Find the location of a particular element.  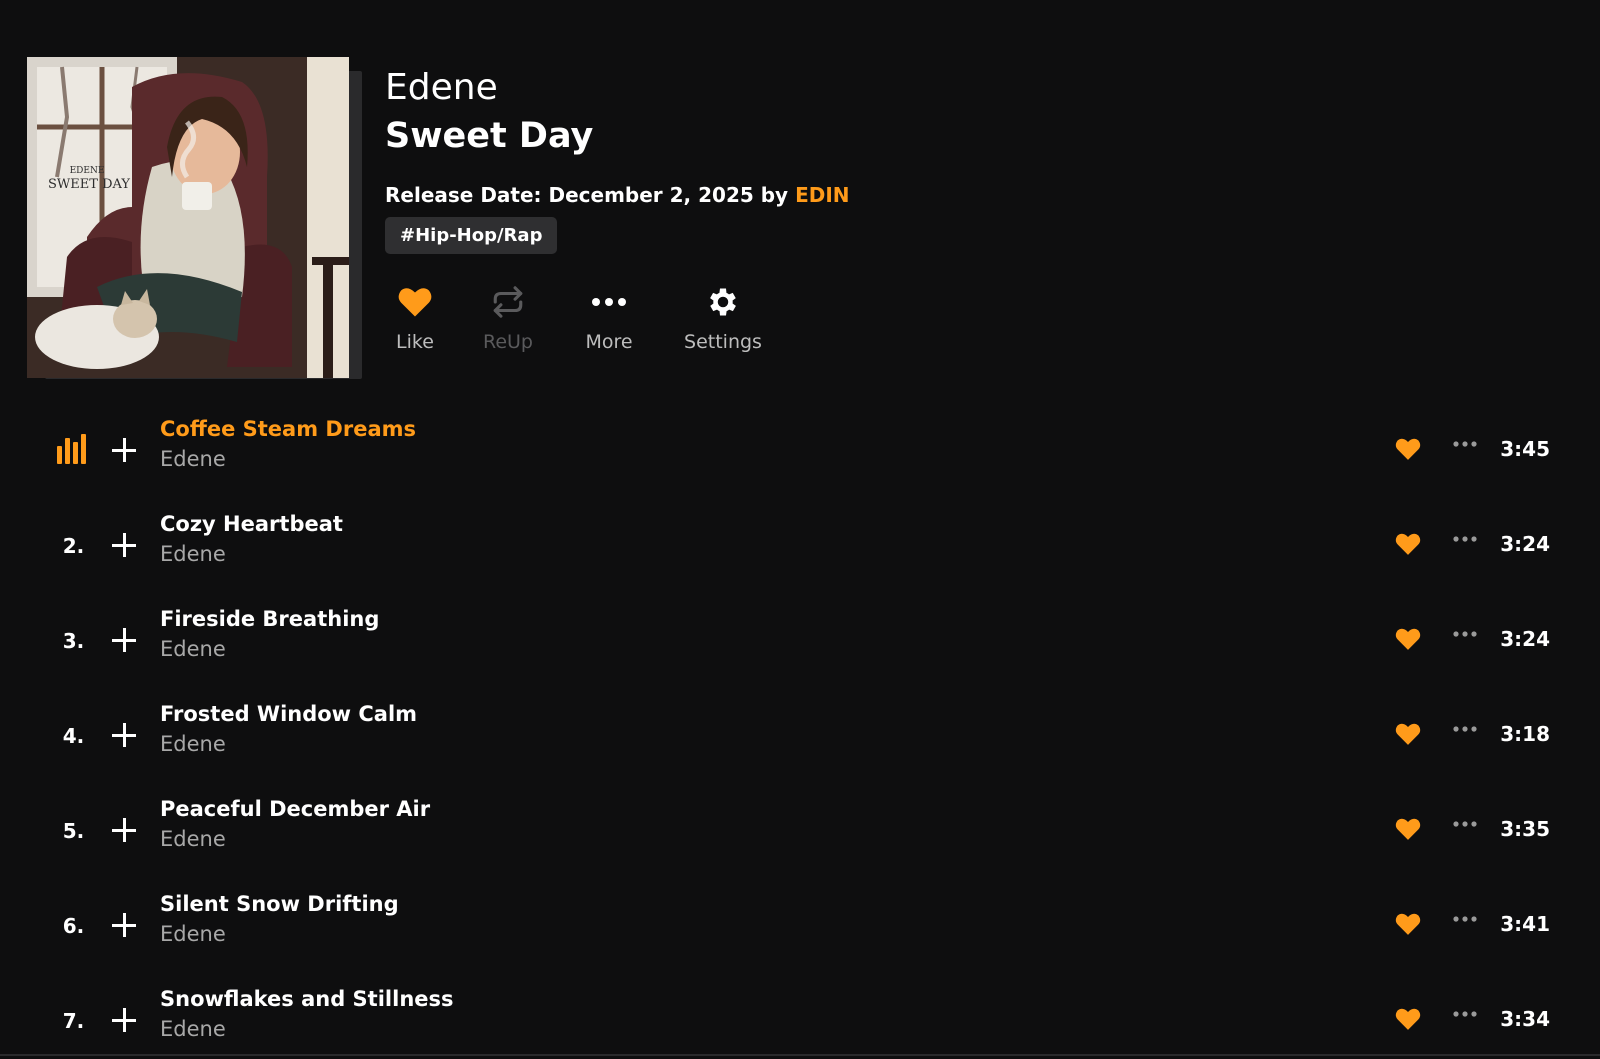

release-info: Release Date: December 2, 2025 by EDIN is located at coordinates (617, 195).